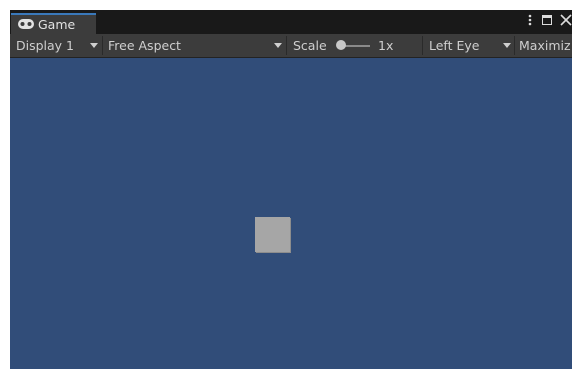 Image resolution: width=572 pixels, height=369 pixels. Describe the element at coordinates (94, 45) in the screenshot. I see `display-chevron-down-icon` at that location.